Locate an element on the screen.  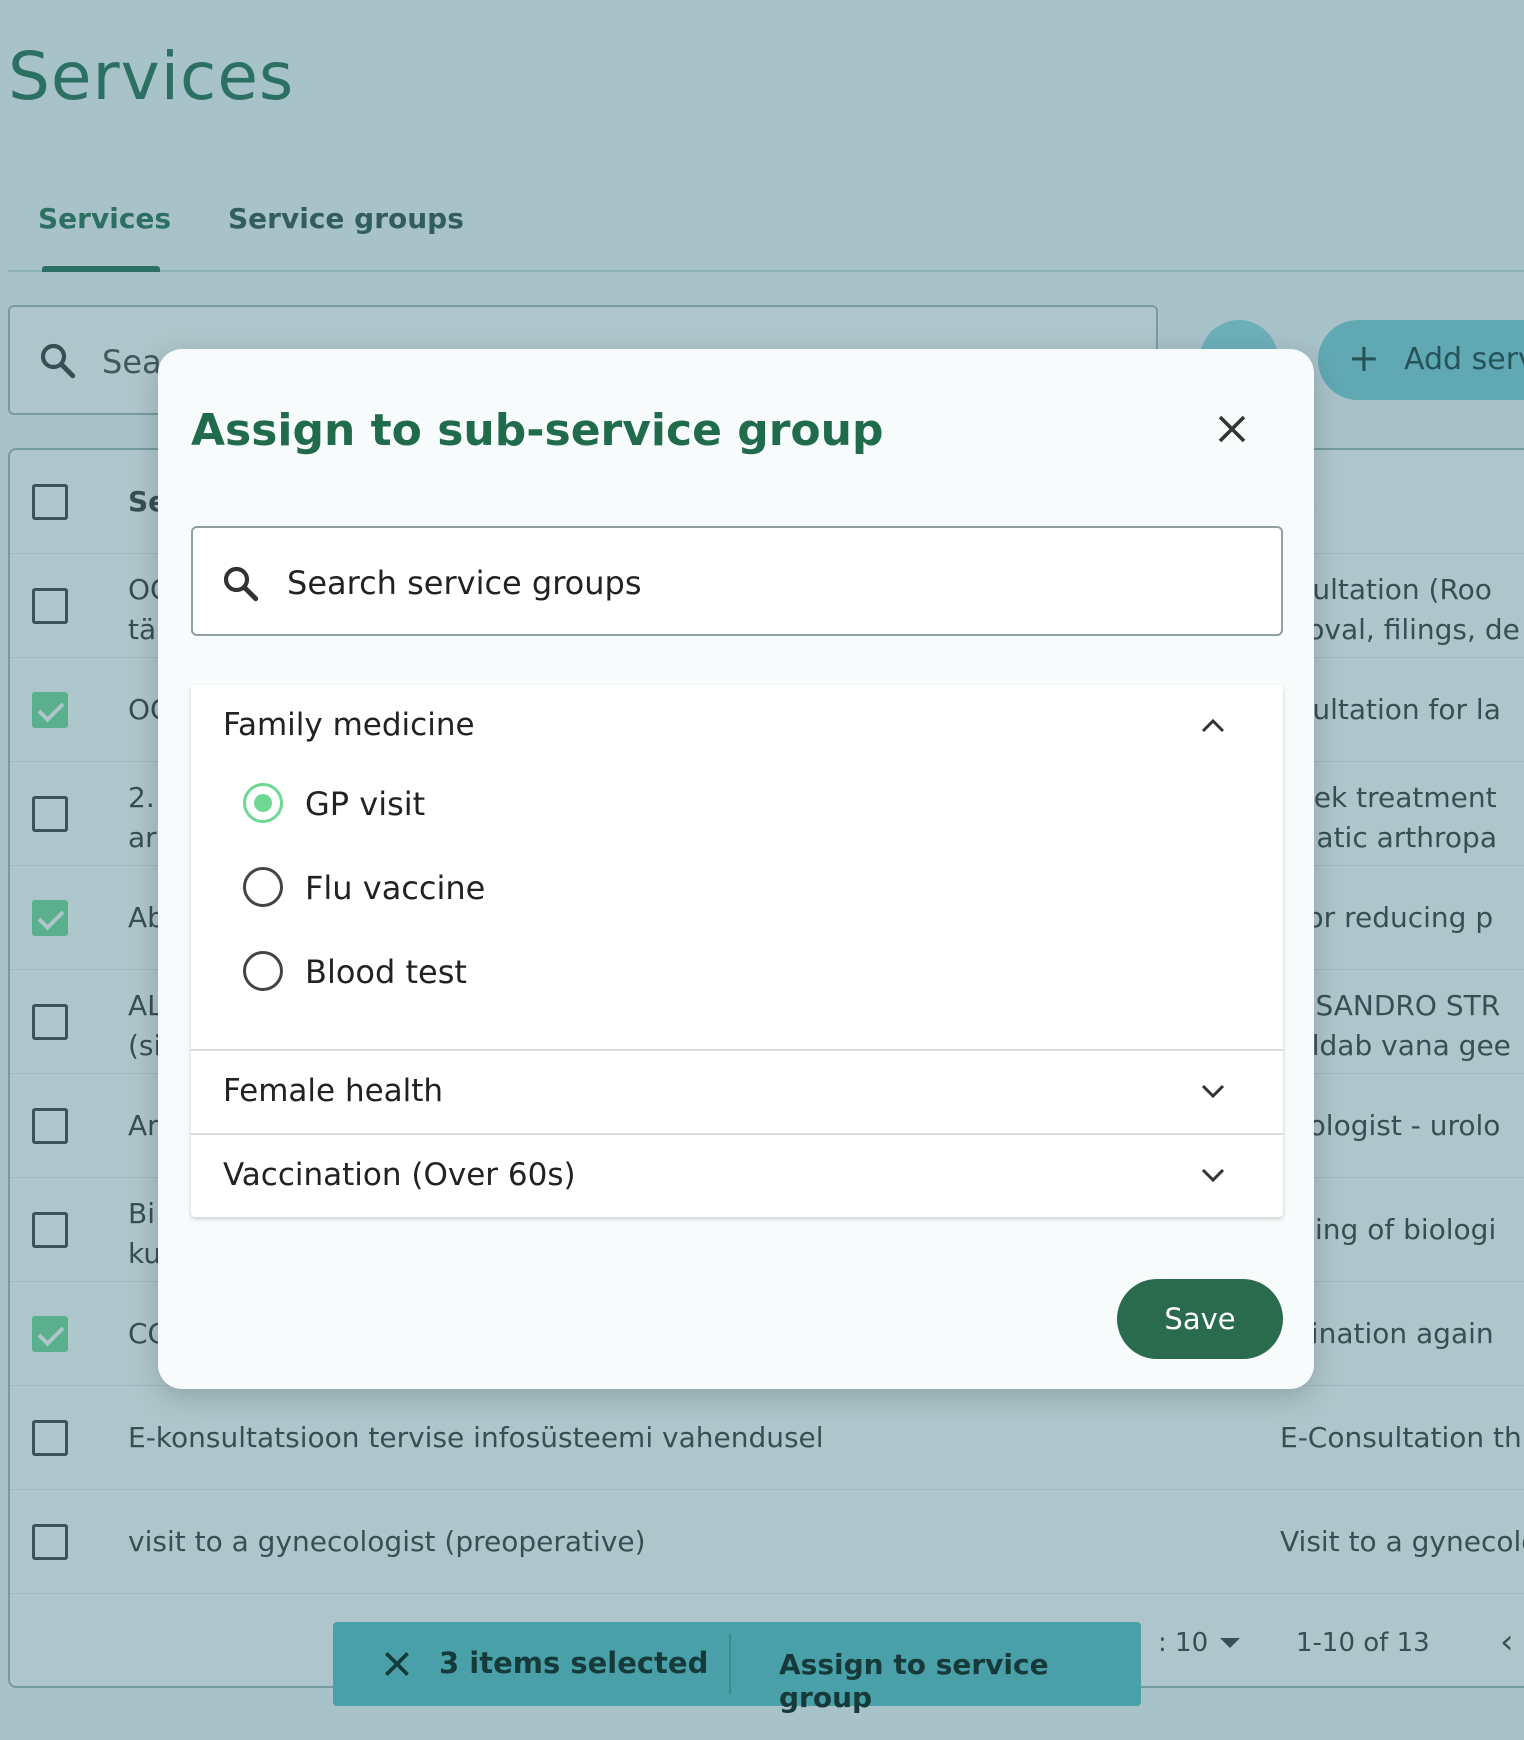
selection-snackbar: 3 items selected Assign to service group is located at coordinates (737, 1668).